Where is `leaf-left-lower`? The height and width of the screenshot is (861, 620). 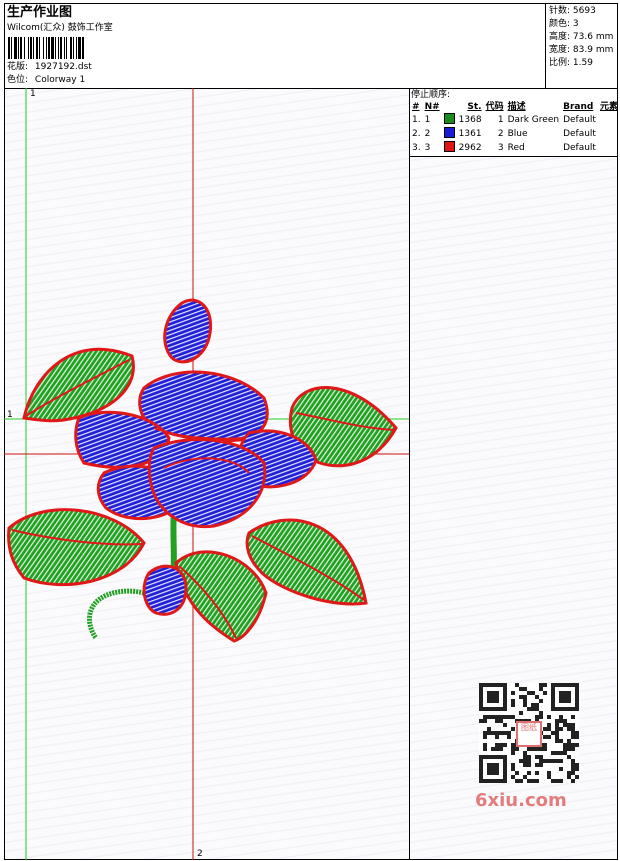
leaf-left-lower is located at coordinates (76, 547).